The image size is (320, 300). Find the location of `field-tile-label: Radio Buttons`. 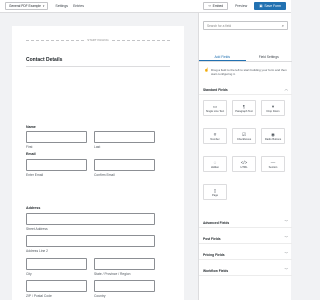

field-tile-label: Radio Buttons is located at coordinates (273, 139).